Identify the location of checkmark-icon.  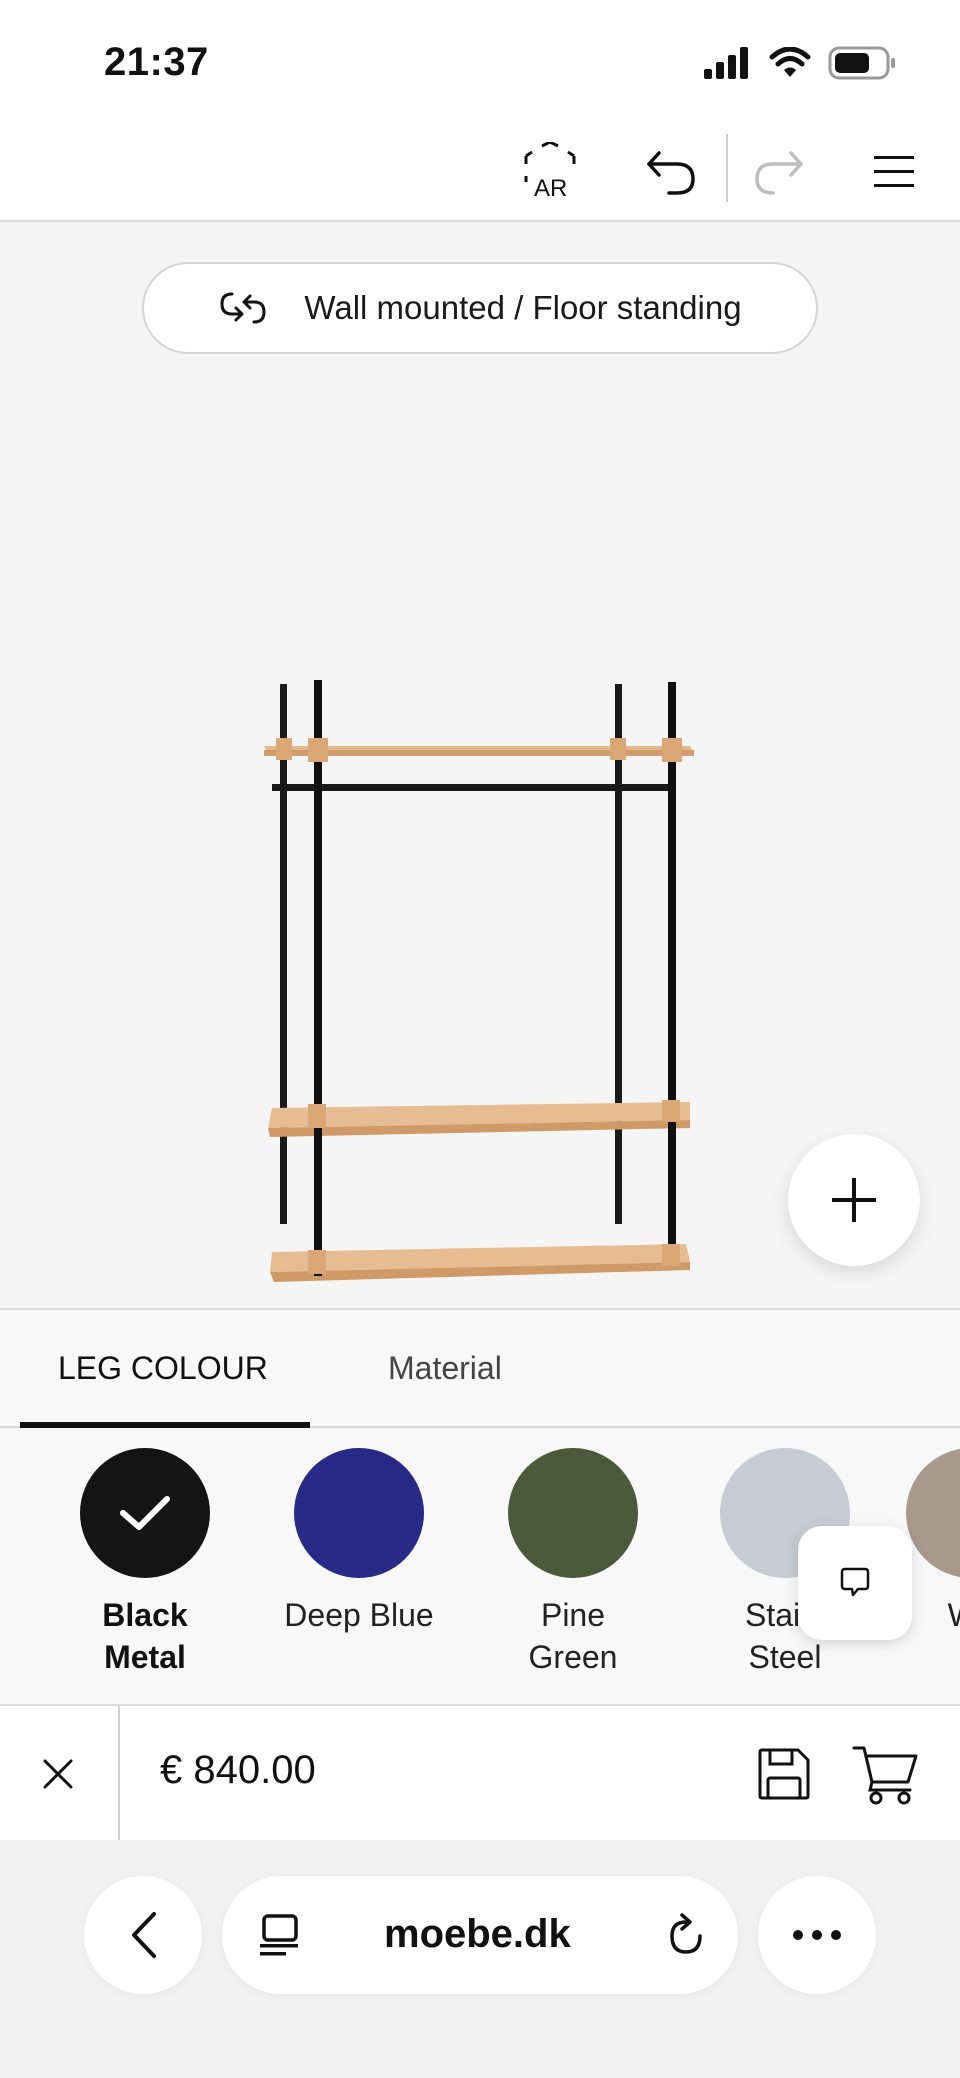
(145, 1513).